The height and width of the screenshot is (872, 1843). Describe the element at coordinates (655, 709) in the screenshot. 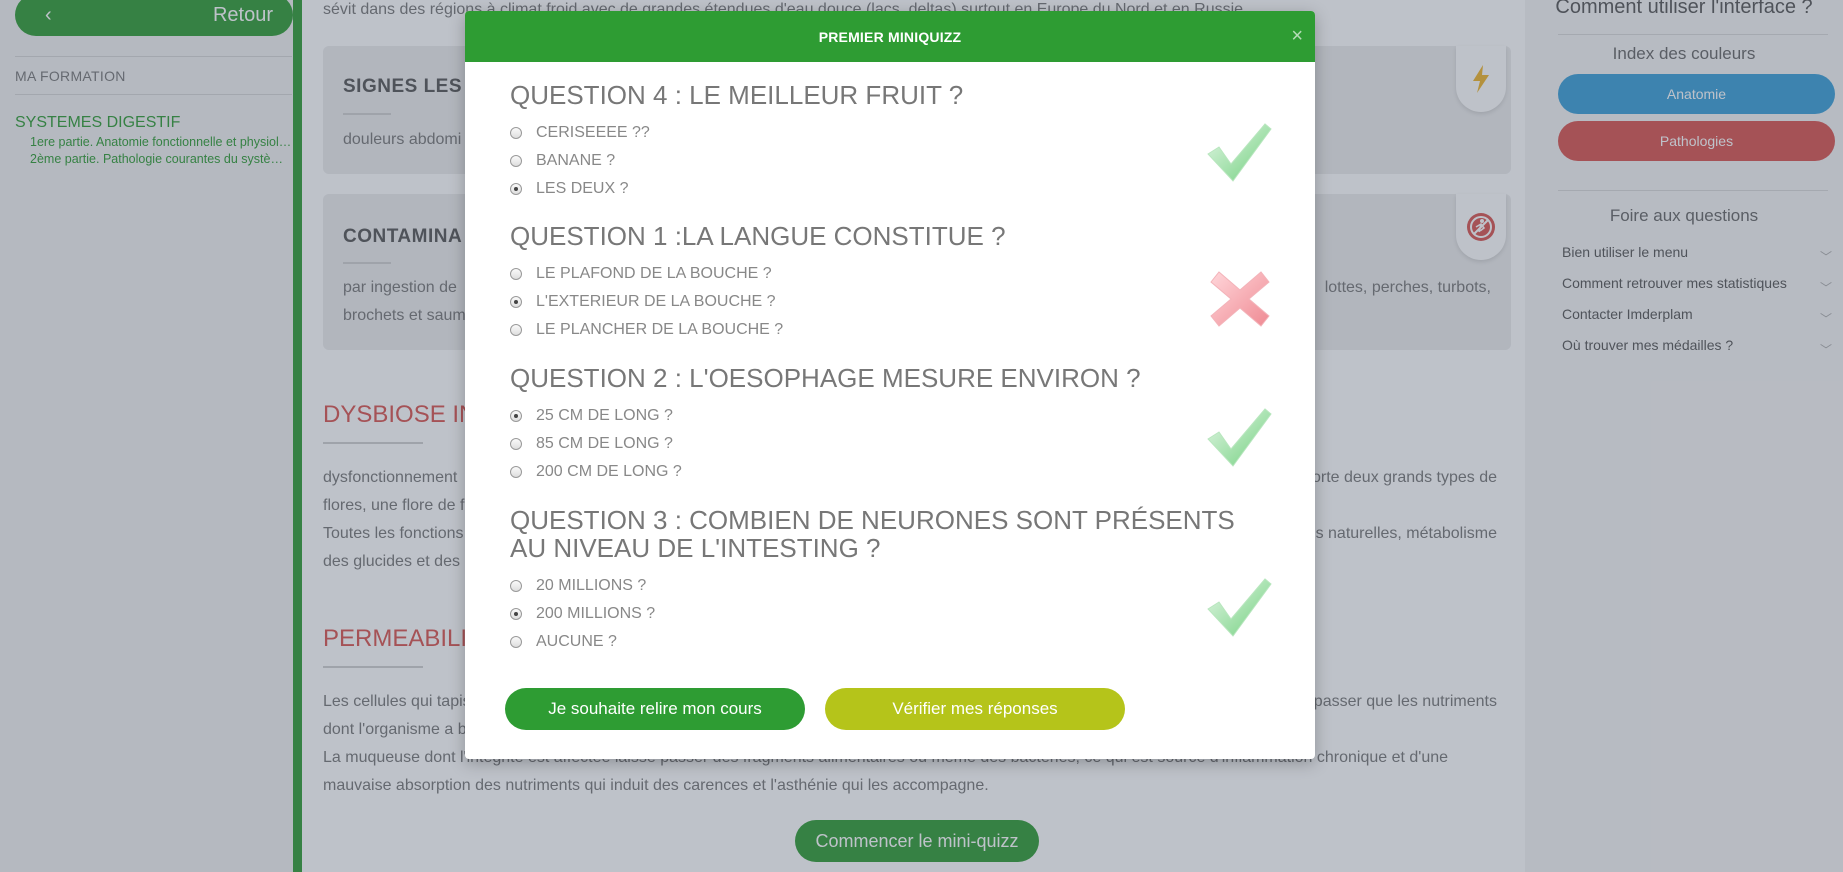

I see `reread-course-button: Je souhaite relire mon cours` at that location.